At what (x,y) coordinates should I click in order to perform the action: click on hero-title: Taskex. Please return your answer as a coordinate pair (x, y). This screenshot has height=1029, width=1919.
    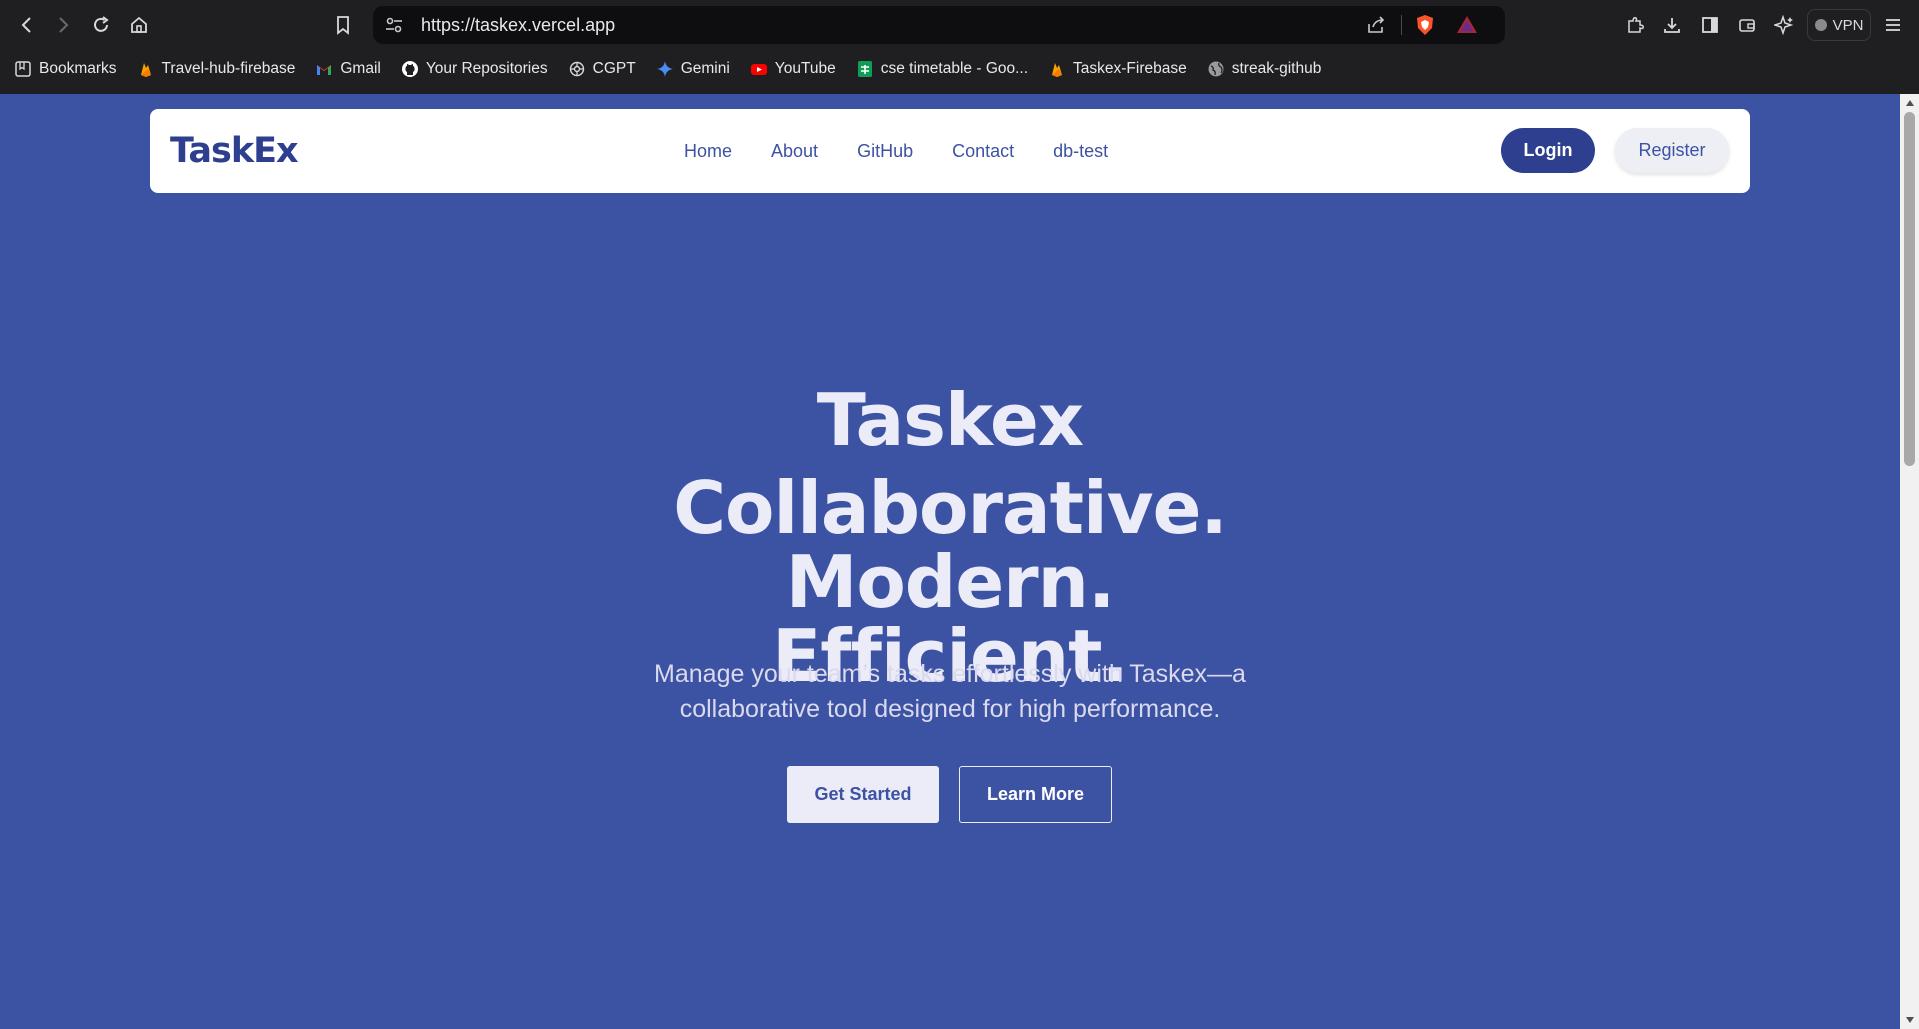
    Looking at the image, I should click on (950, 420).